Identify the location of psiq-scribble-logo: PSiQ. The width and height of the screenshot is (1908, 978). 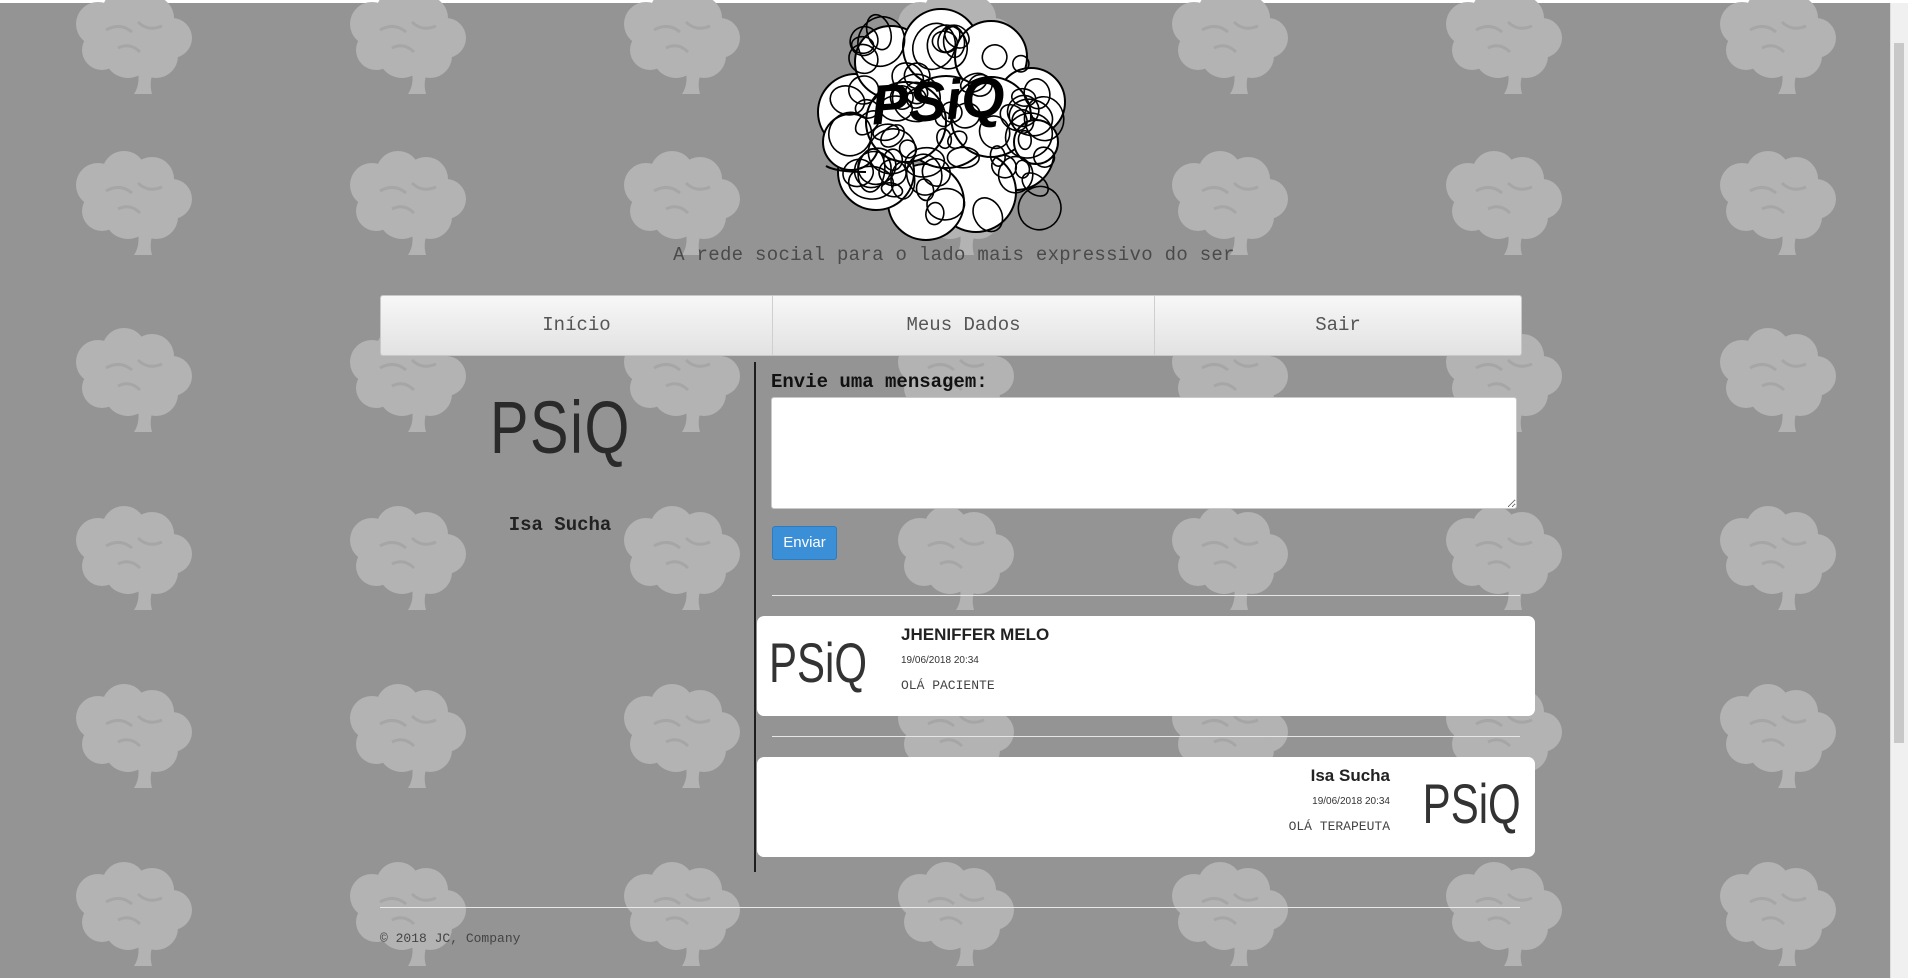
(941, 124).